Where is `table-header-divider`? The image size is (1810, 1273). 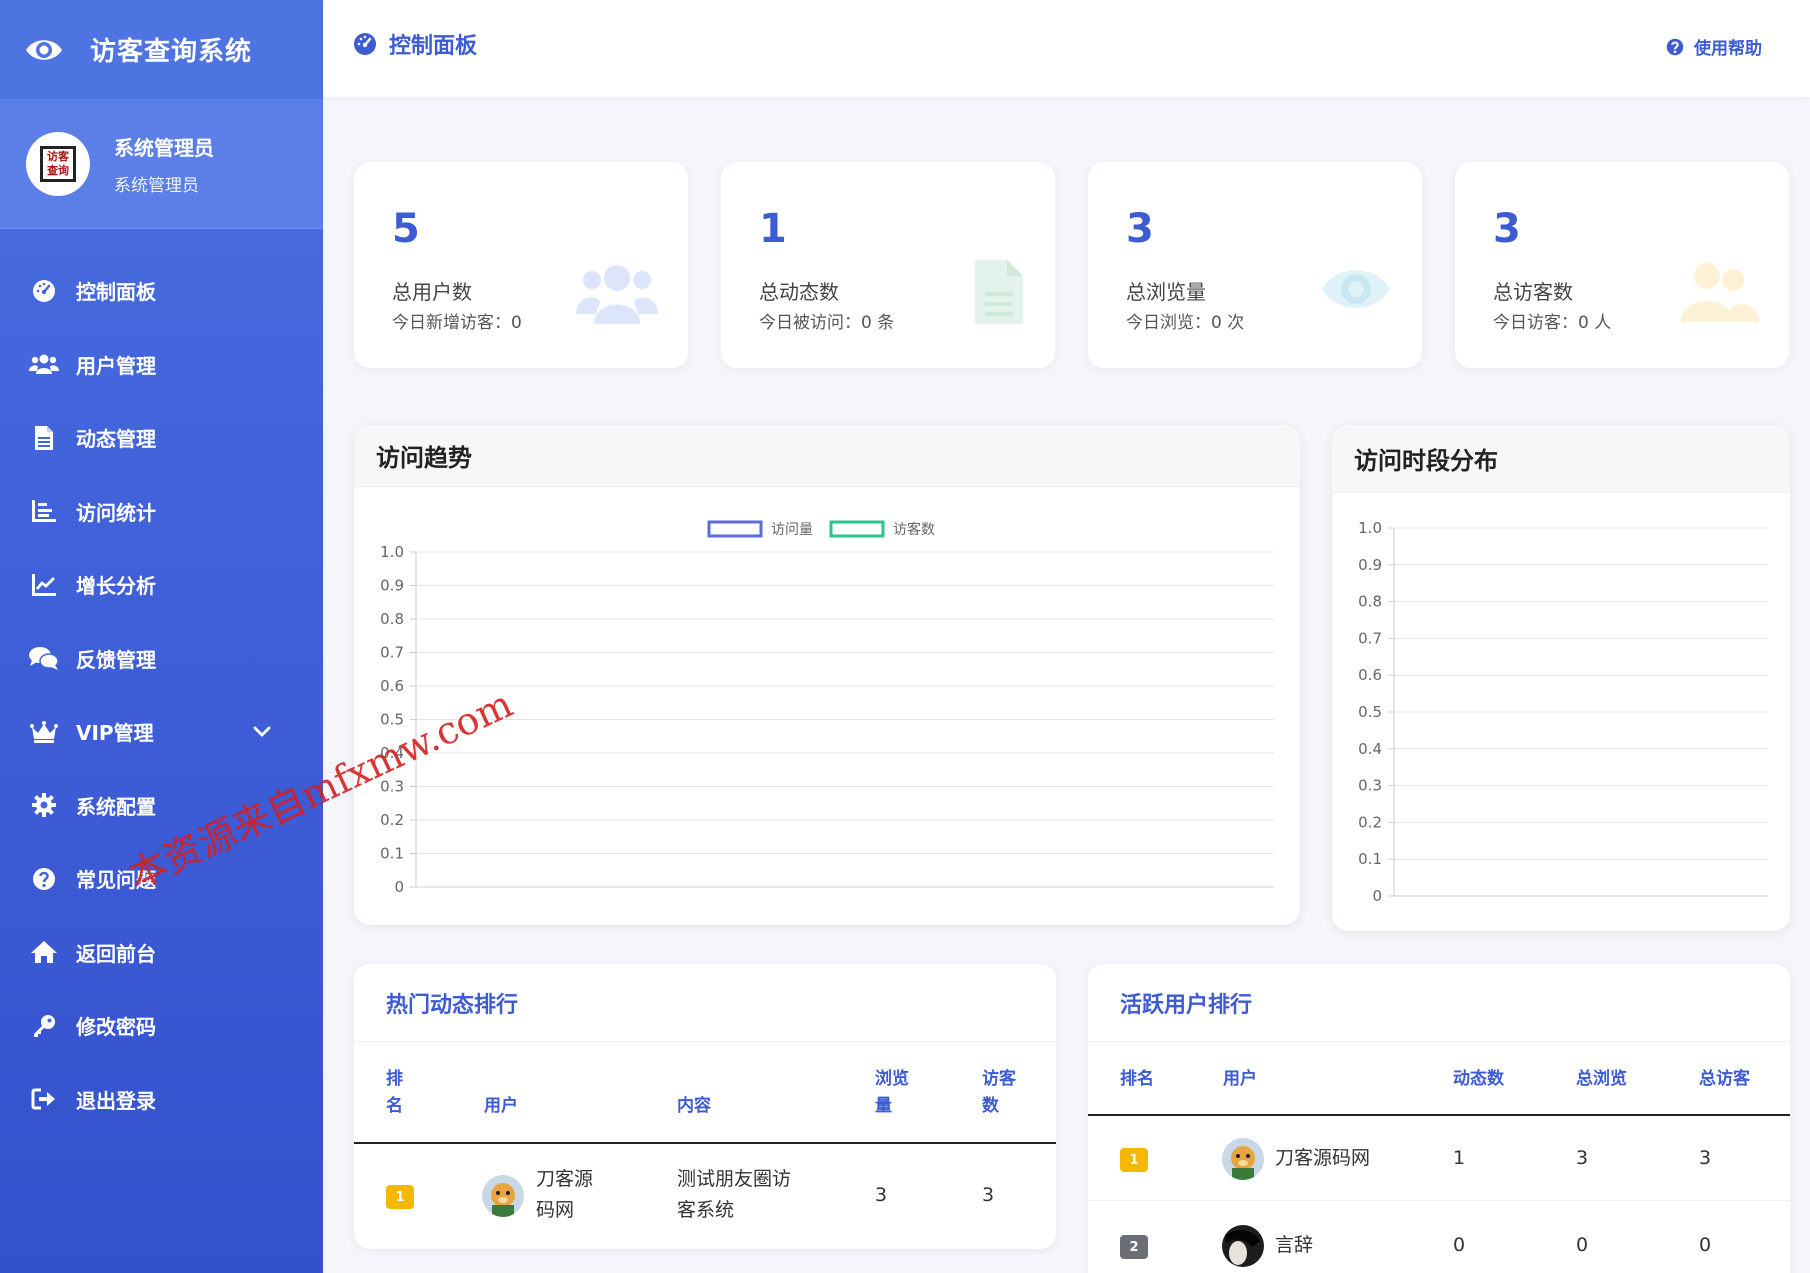
table-header-divider is located at coordinates (705, 1143).